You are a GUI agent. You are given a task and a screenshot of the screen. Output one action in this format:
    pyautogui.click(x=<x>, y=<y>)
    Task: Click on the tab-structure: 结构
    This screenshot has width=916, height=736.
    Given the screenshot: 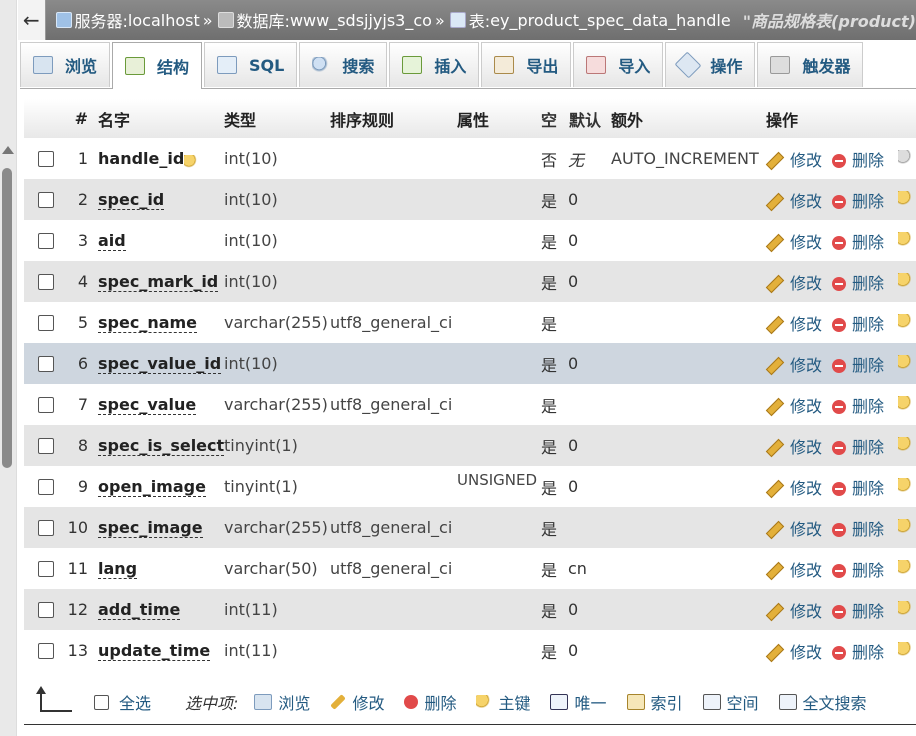 What is the action you would take?
    pyautogui.click(x=157, y=65)
    